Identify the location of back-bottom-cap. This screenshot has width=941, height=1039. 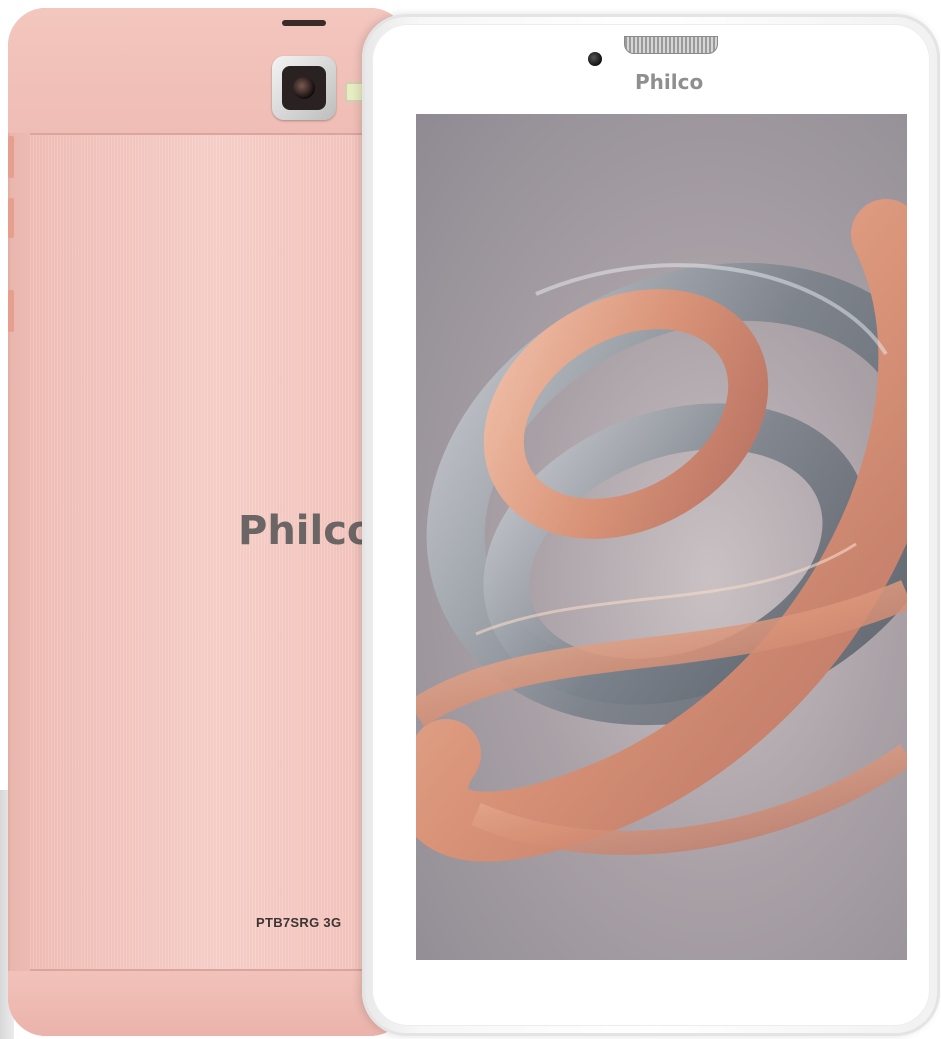
(208, 1003).